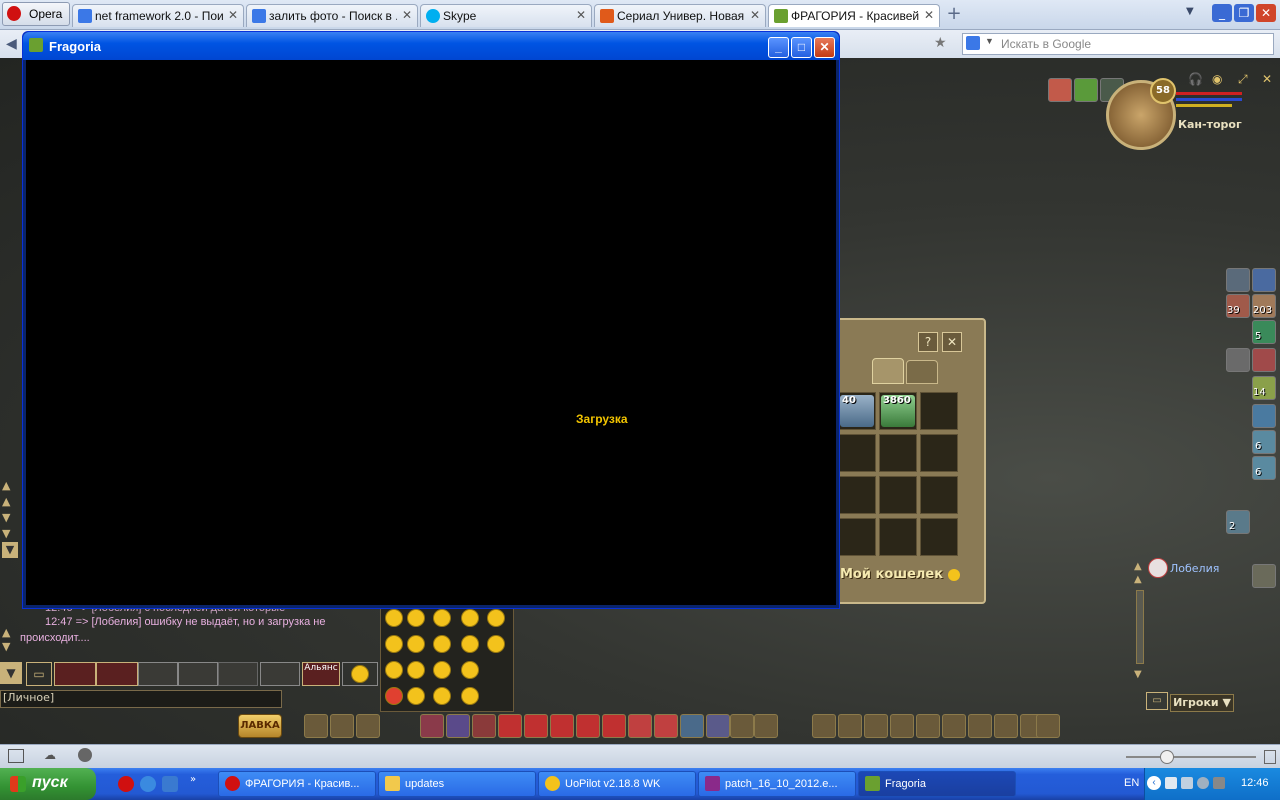 This screenshot has width=1280, height=800. I want to click on volume-icon, so click(1187, 783).